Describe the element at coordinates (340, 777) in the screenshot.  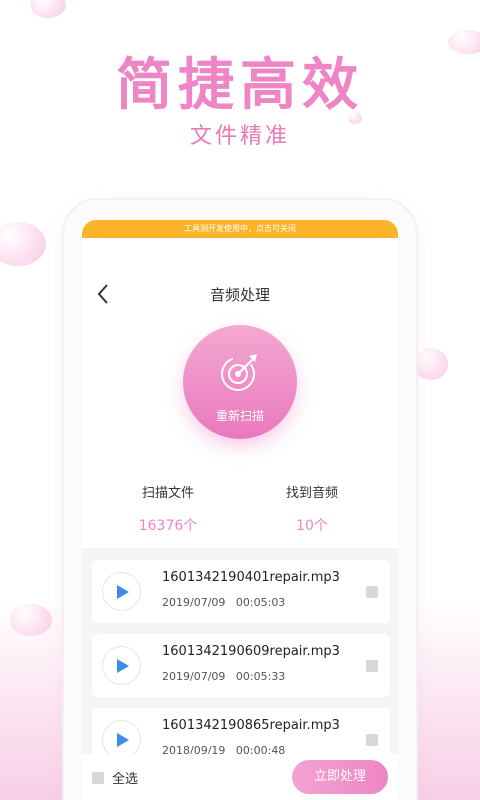
I see `process-now-button: 立即处理` at that location.